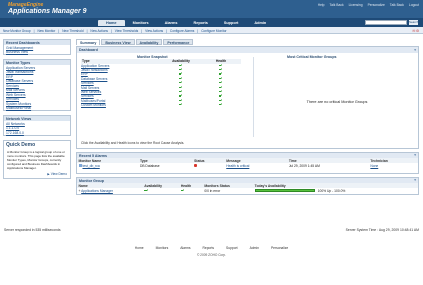  I want to click on monitor-group-header: Monitor Group ▾, so click(247, 180).